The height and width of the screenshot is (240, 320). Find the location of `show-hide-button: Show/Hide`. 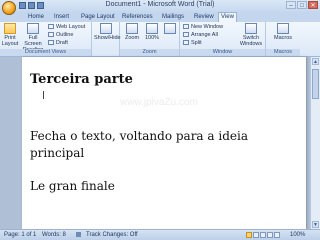

show-hide-button: Show/Hide is located at coordinates (107, 32).